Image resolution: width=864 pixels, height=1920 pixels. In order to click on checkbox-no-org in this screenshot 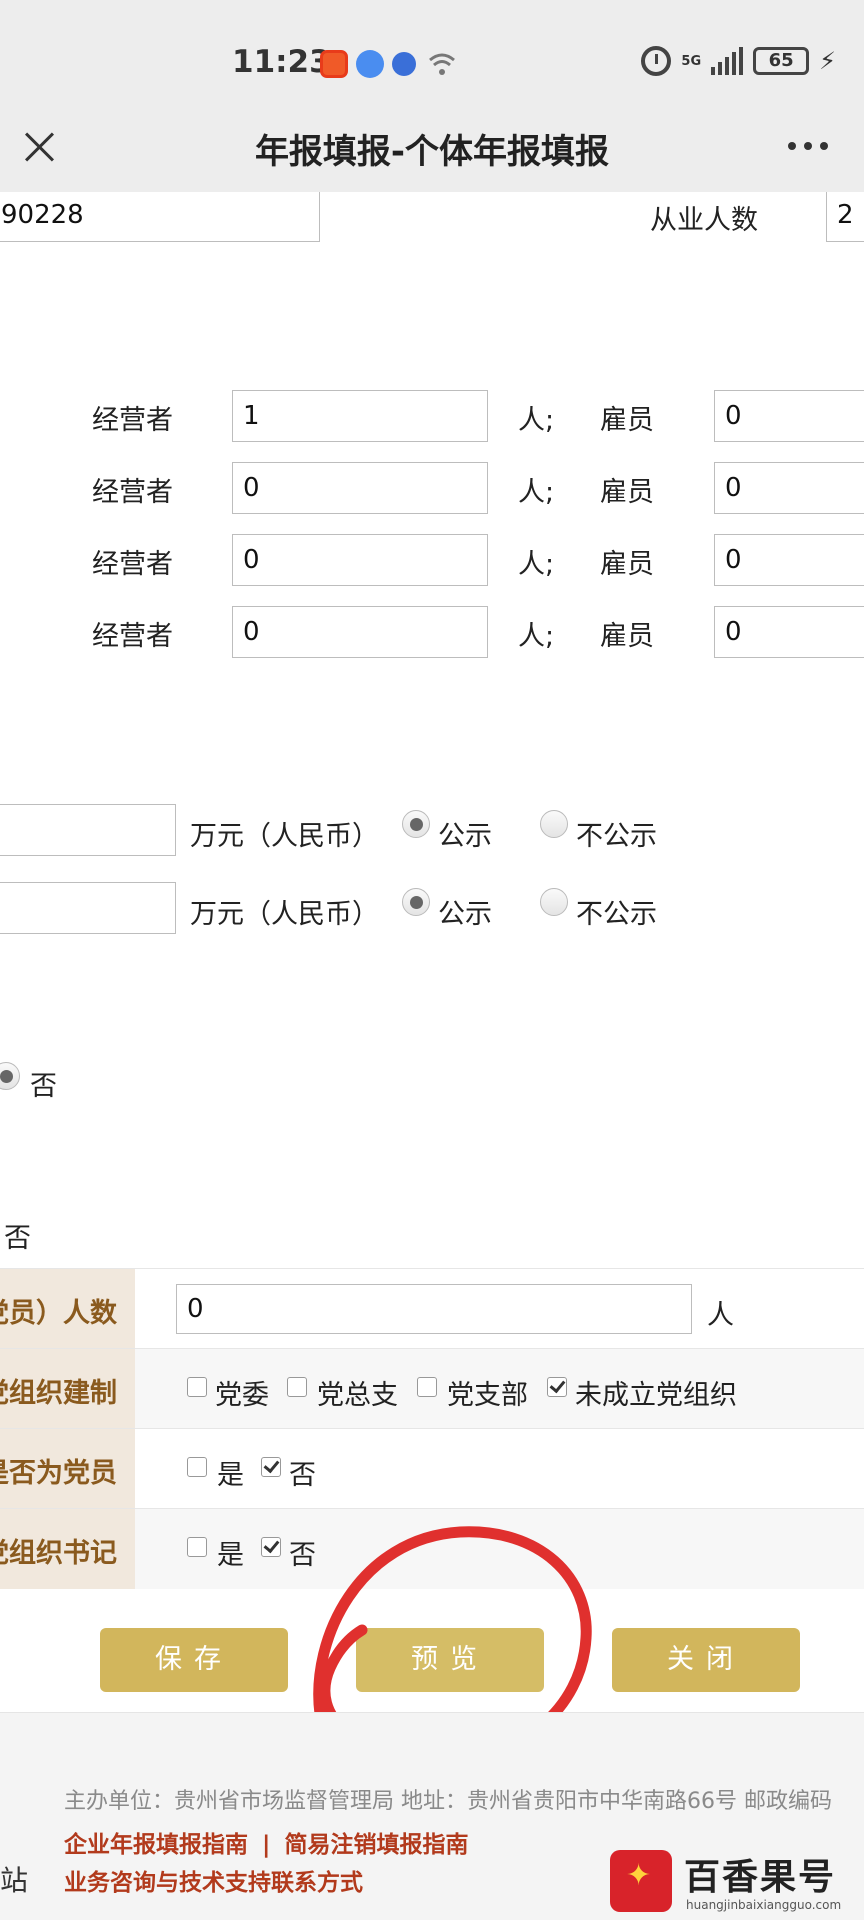, I will do `click(557, 1387)`.